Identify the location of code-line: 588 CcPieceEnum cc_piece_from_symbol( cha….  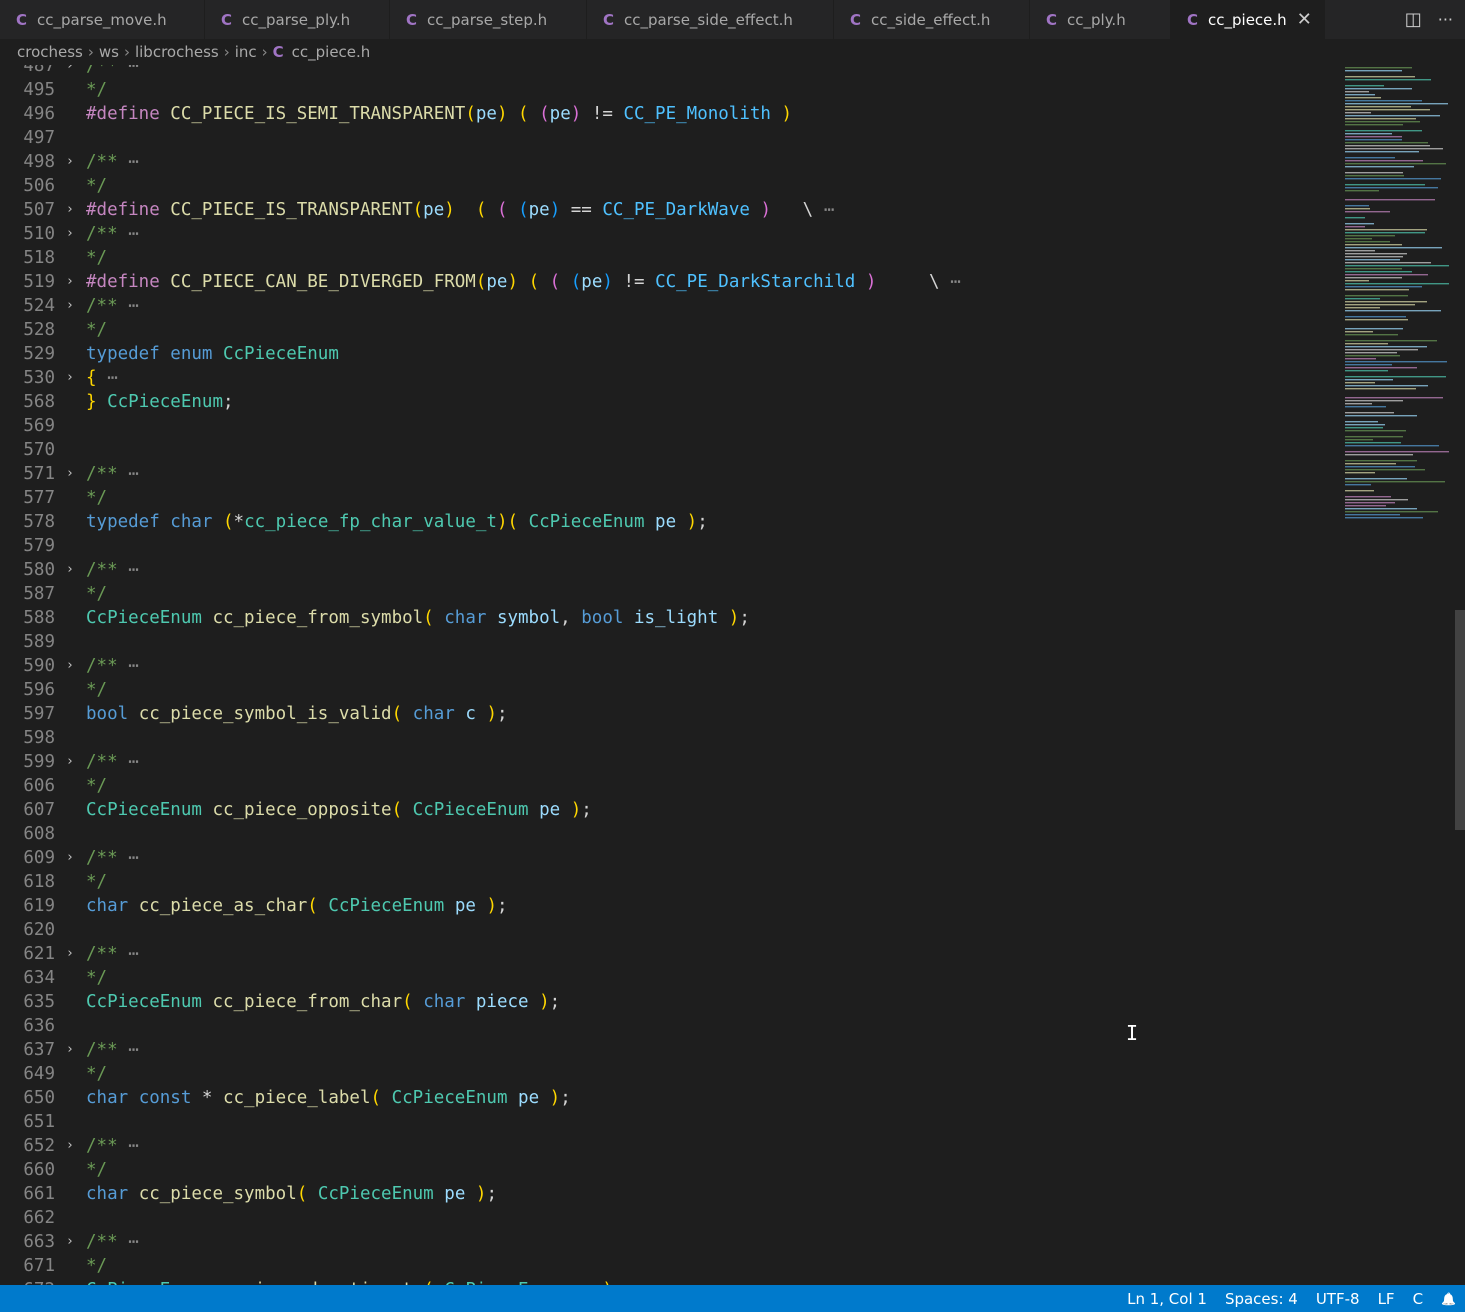
(670, 618).